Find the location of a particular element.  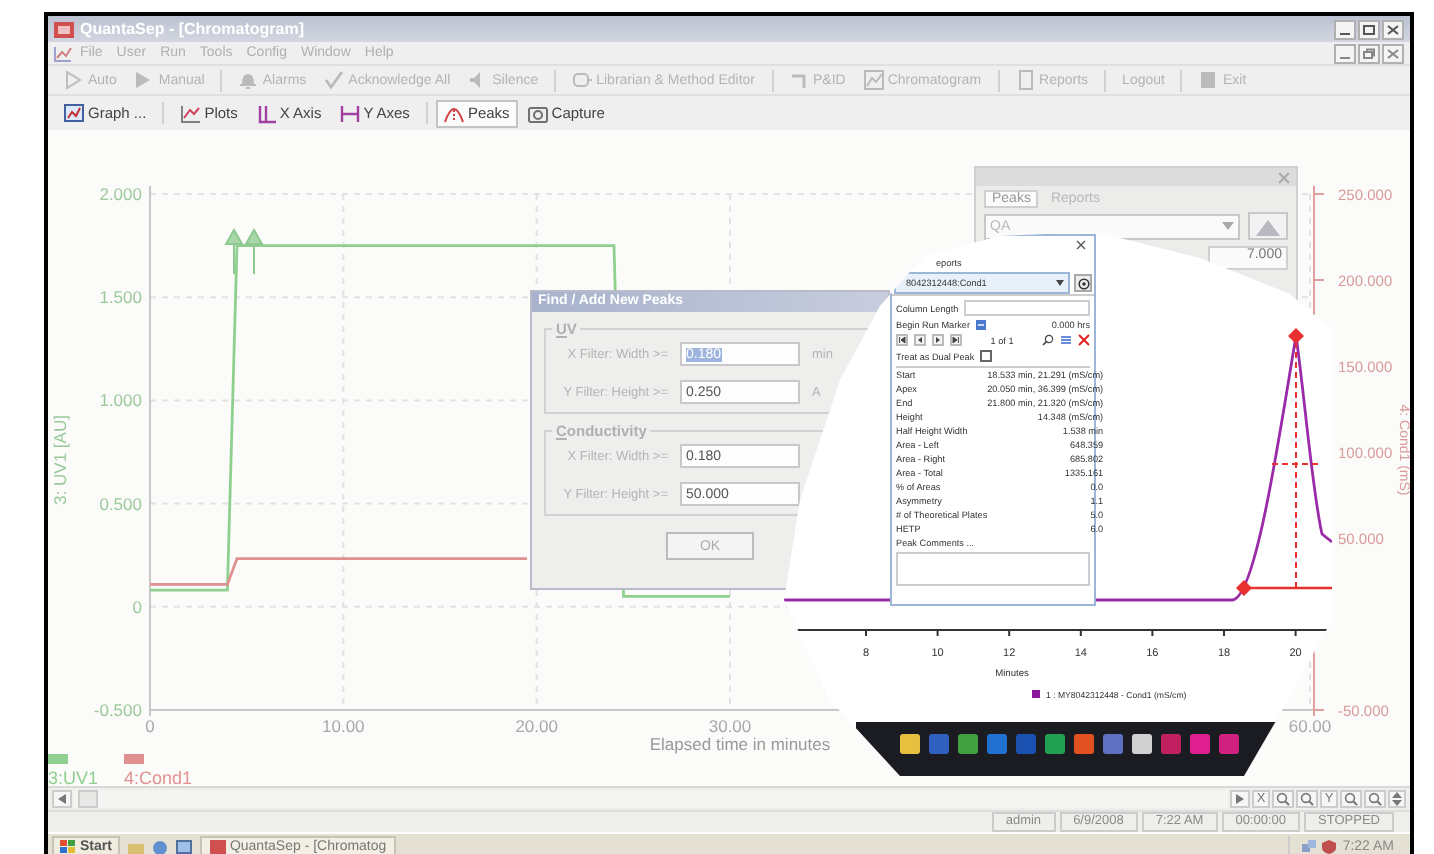

shield-icon is located at coordinates (1329, 847).